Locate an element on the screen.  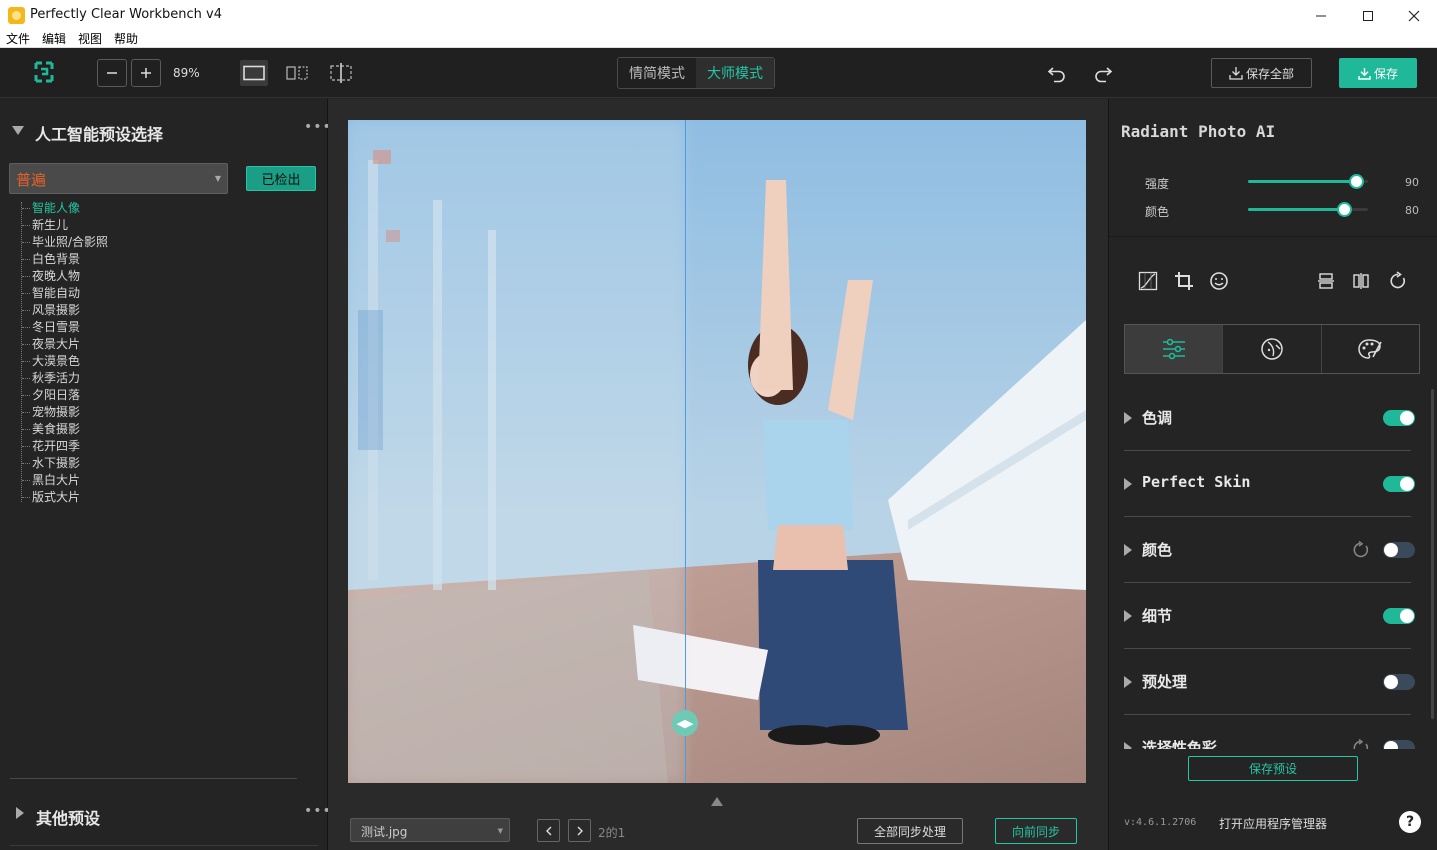
app-icon is located at coordinates (16, 15).